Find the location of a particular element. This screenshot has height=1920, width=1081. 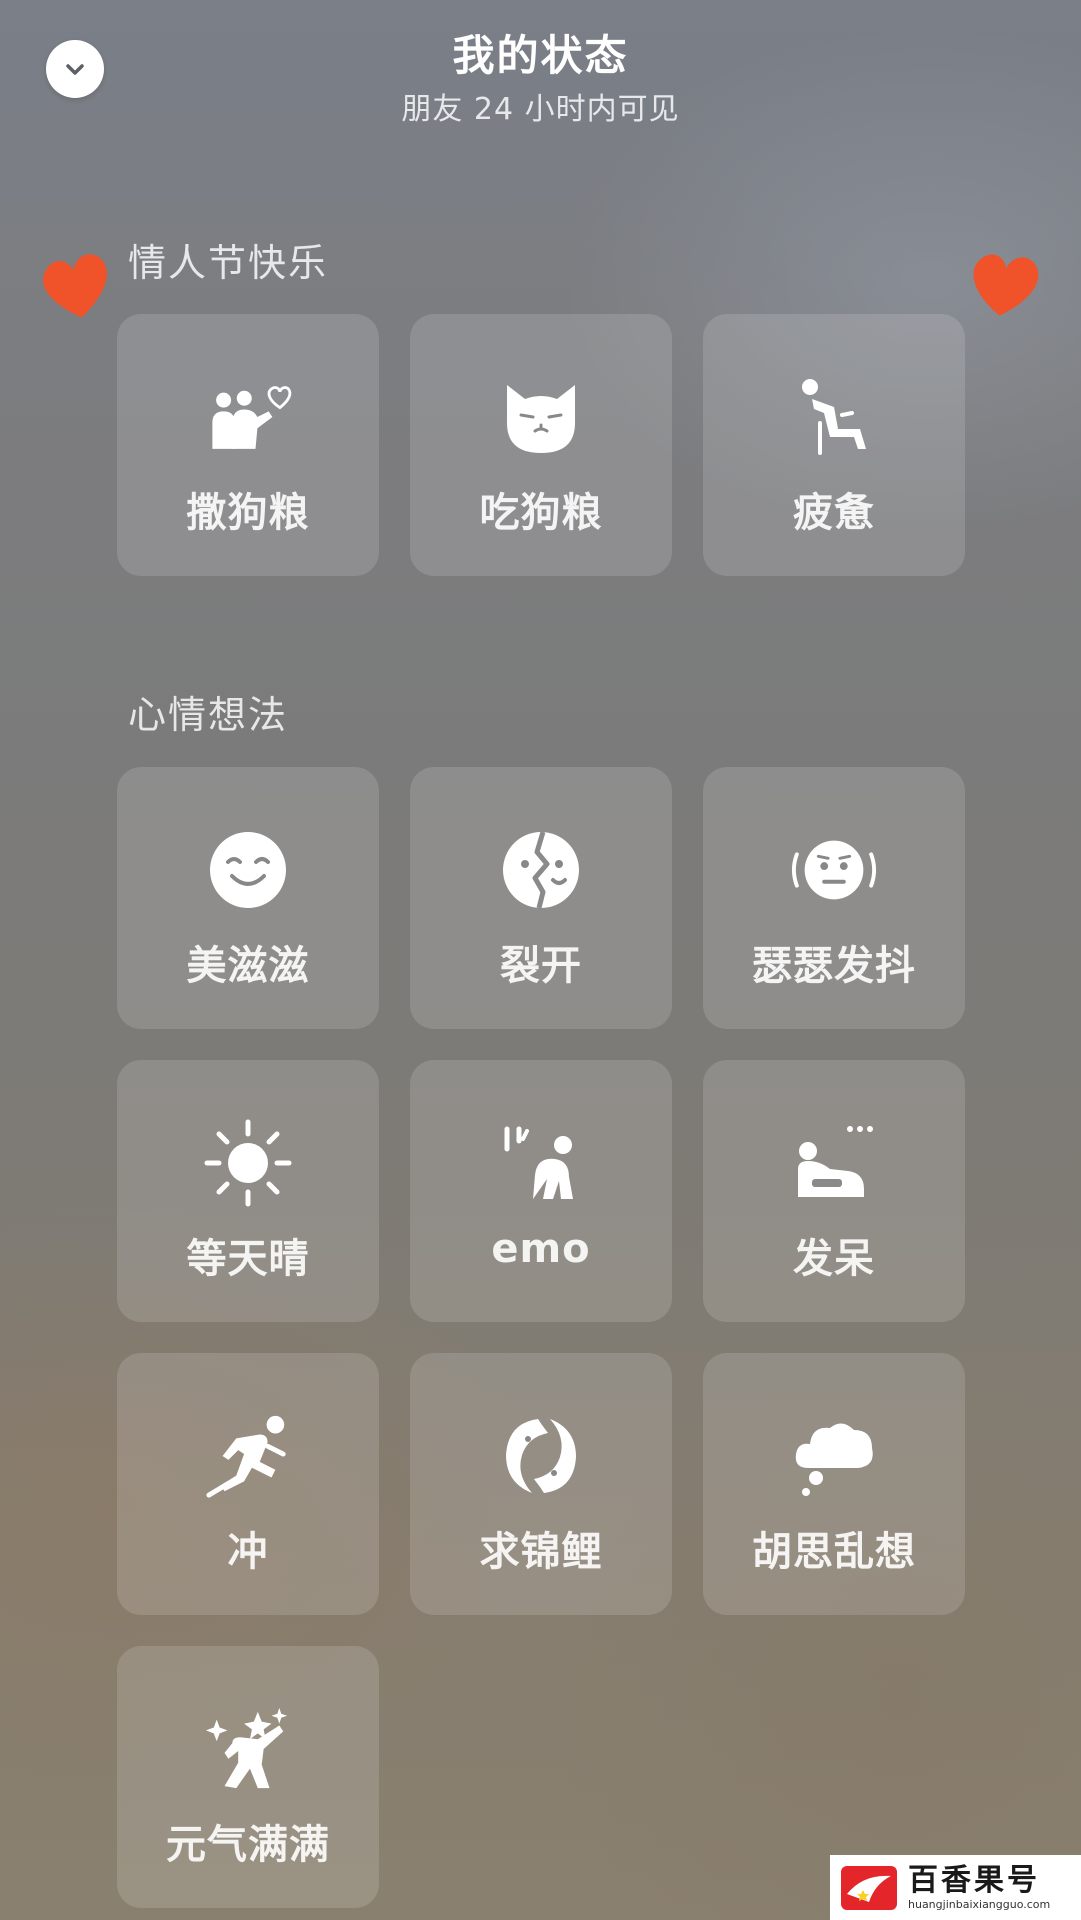

passion-fruit-logo-icon is located at coordinates (869, 1888).